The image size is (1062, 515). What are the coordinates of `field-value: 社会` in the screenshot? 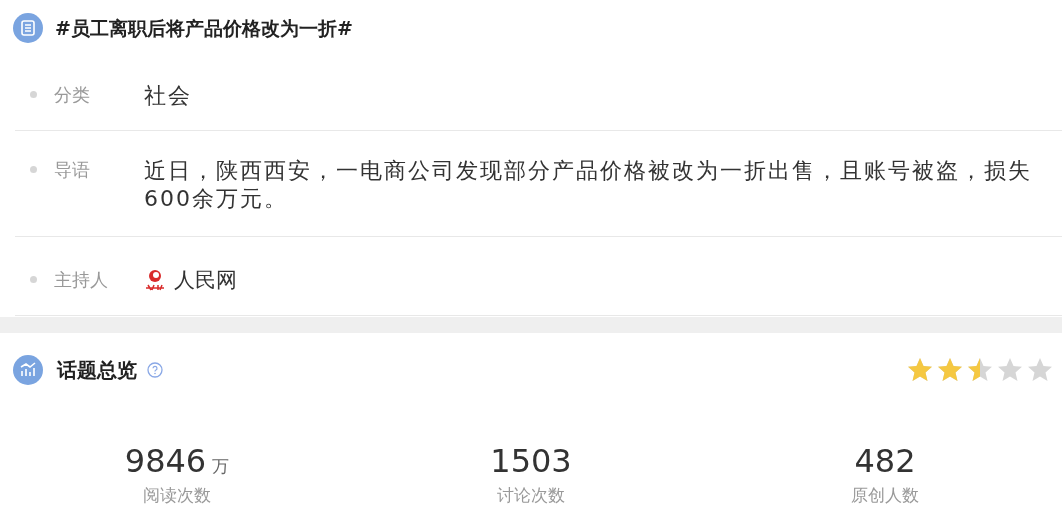 It's located at (168, 96).